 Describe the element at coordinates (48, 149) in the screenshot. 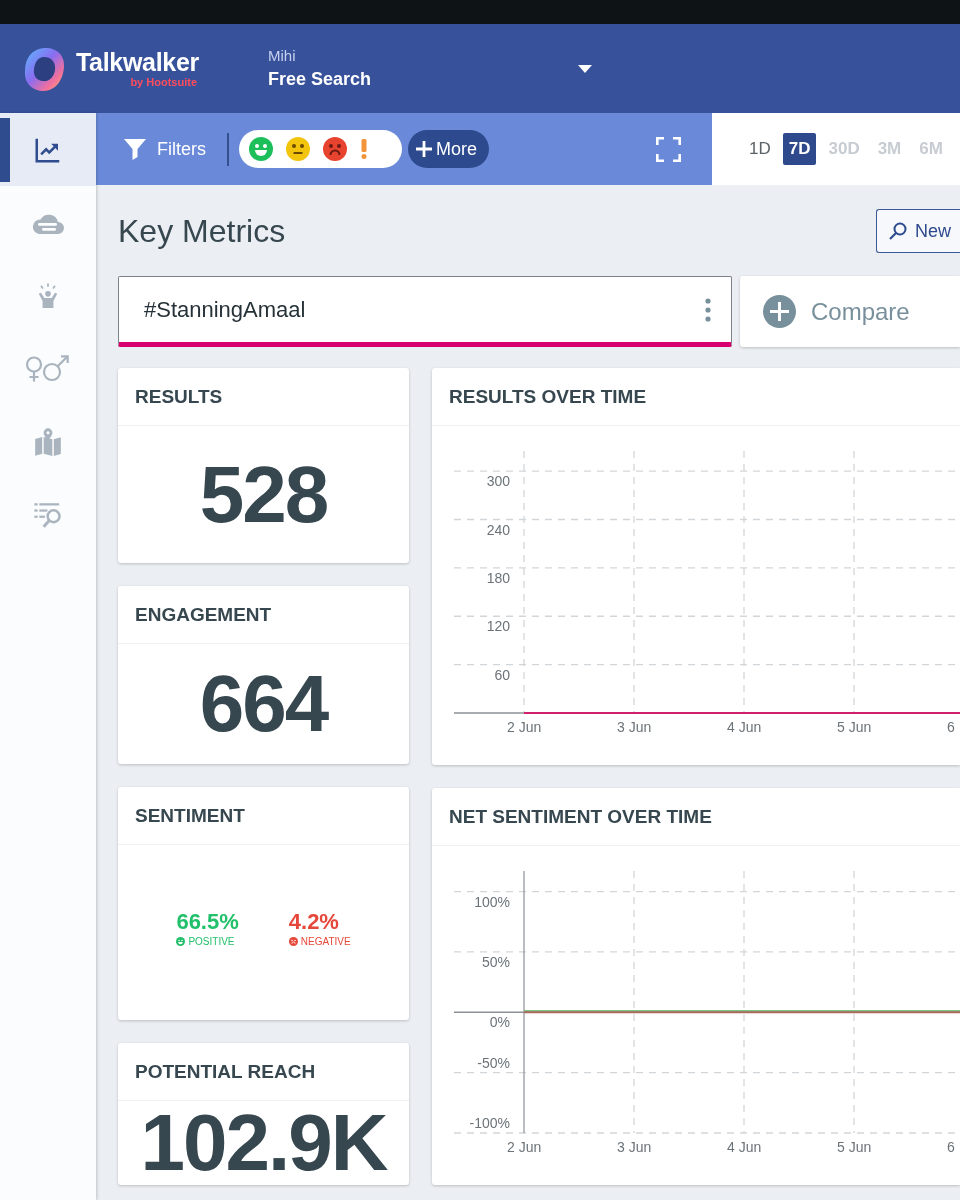

I see `sidebar-item` at that location.